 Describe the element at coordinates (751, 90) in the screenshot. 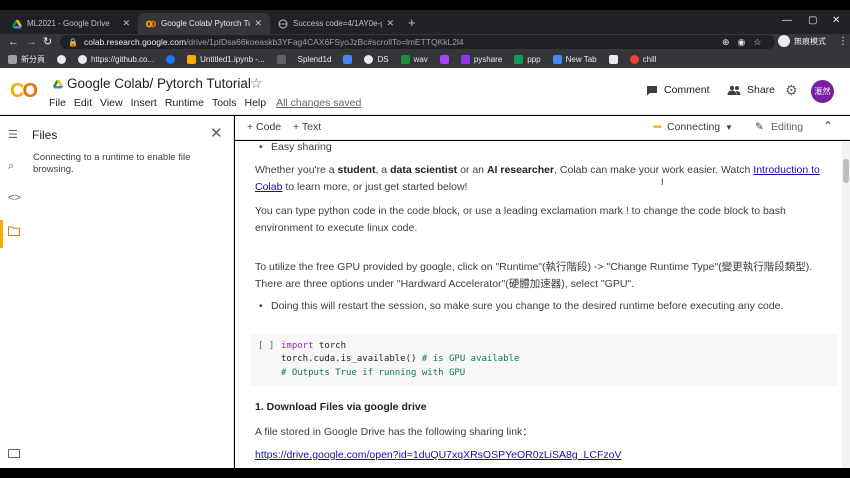

I see `share-button: Share` at that location.